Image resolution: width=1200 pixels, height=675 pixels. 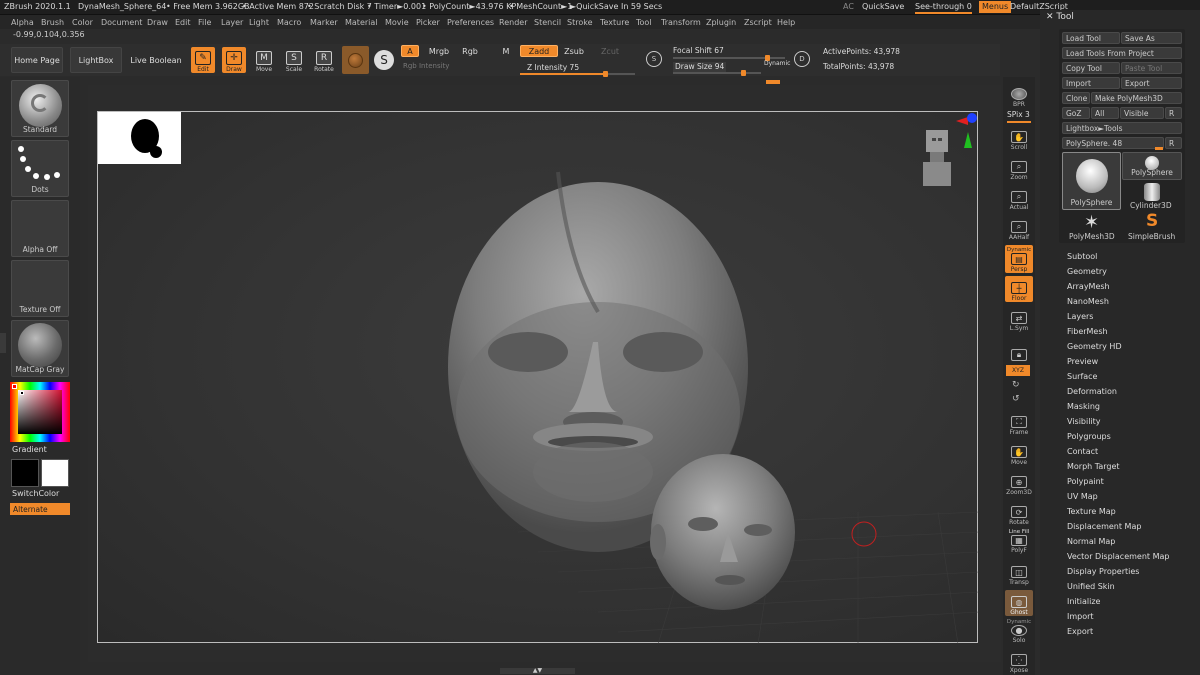 I want to click on load-tools-from-project-button: Load Tools From Project, so click(x=1122, y=53).